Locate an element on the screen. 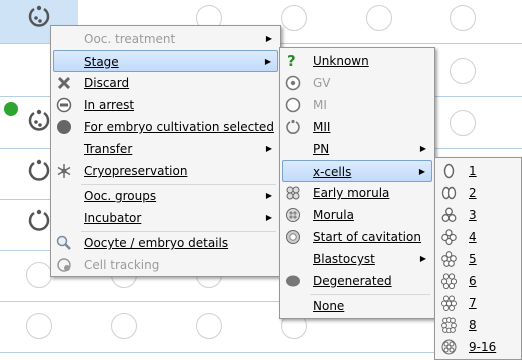 The image size is (522, 360). cell-5-icon is located at coordinates (449, 259).